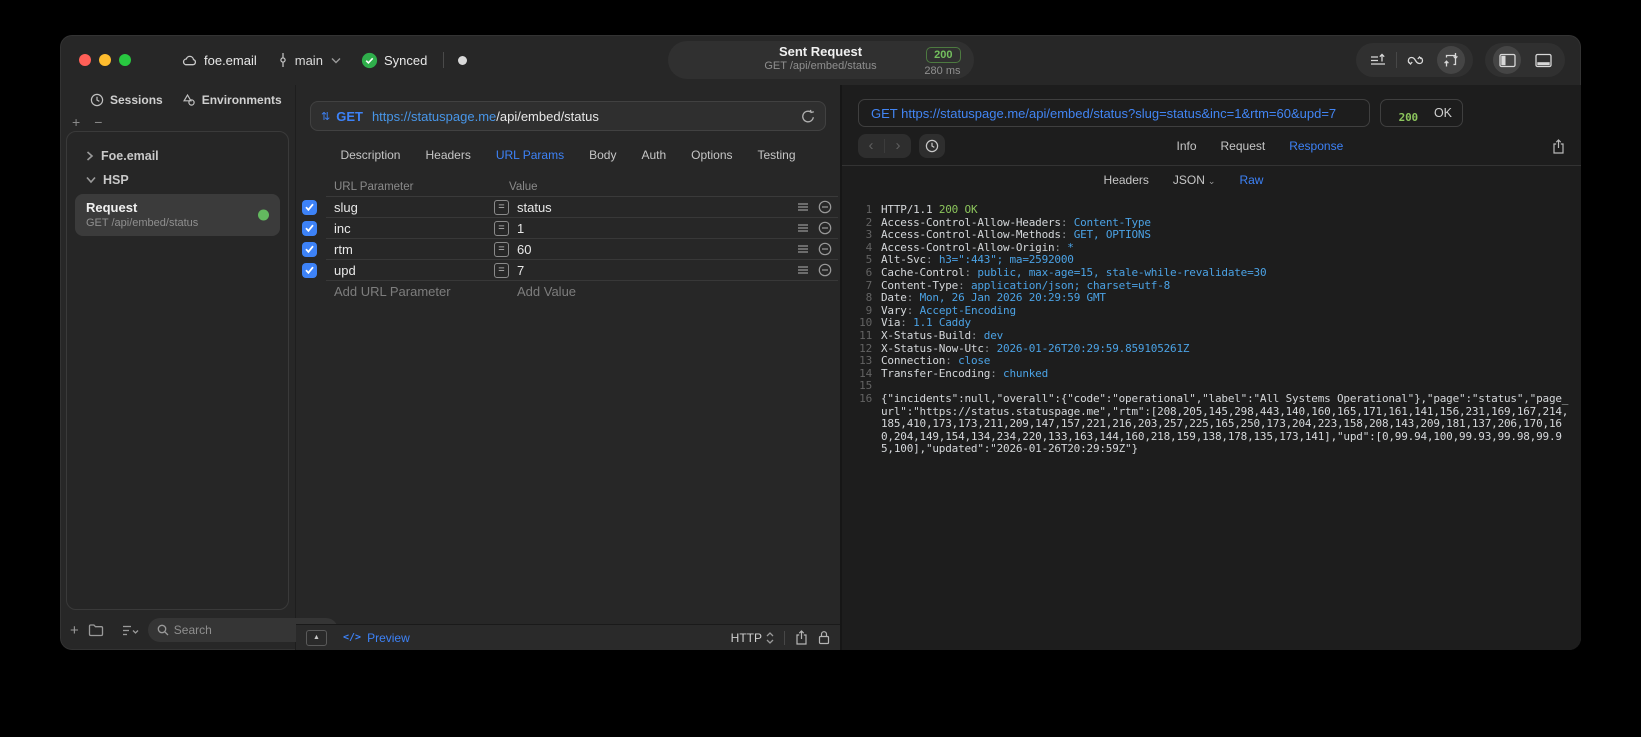  What do you see at coordinates (546, 291) in the screenshot?
I see `add-param-value-placeholder: Add Value` at bounding box center [546, 291].